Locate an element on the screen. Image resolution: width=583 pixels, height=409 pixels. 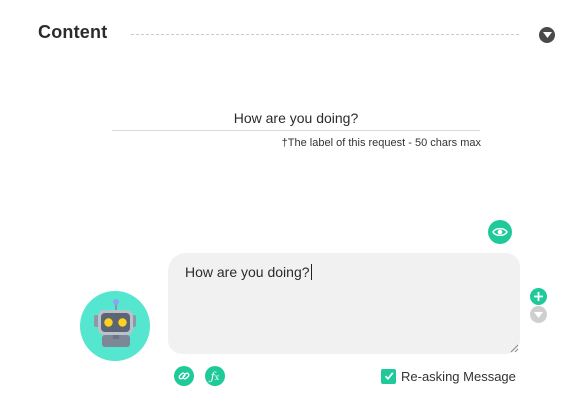
add-message-button is located at coordinates (538, 296).